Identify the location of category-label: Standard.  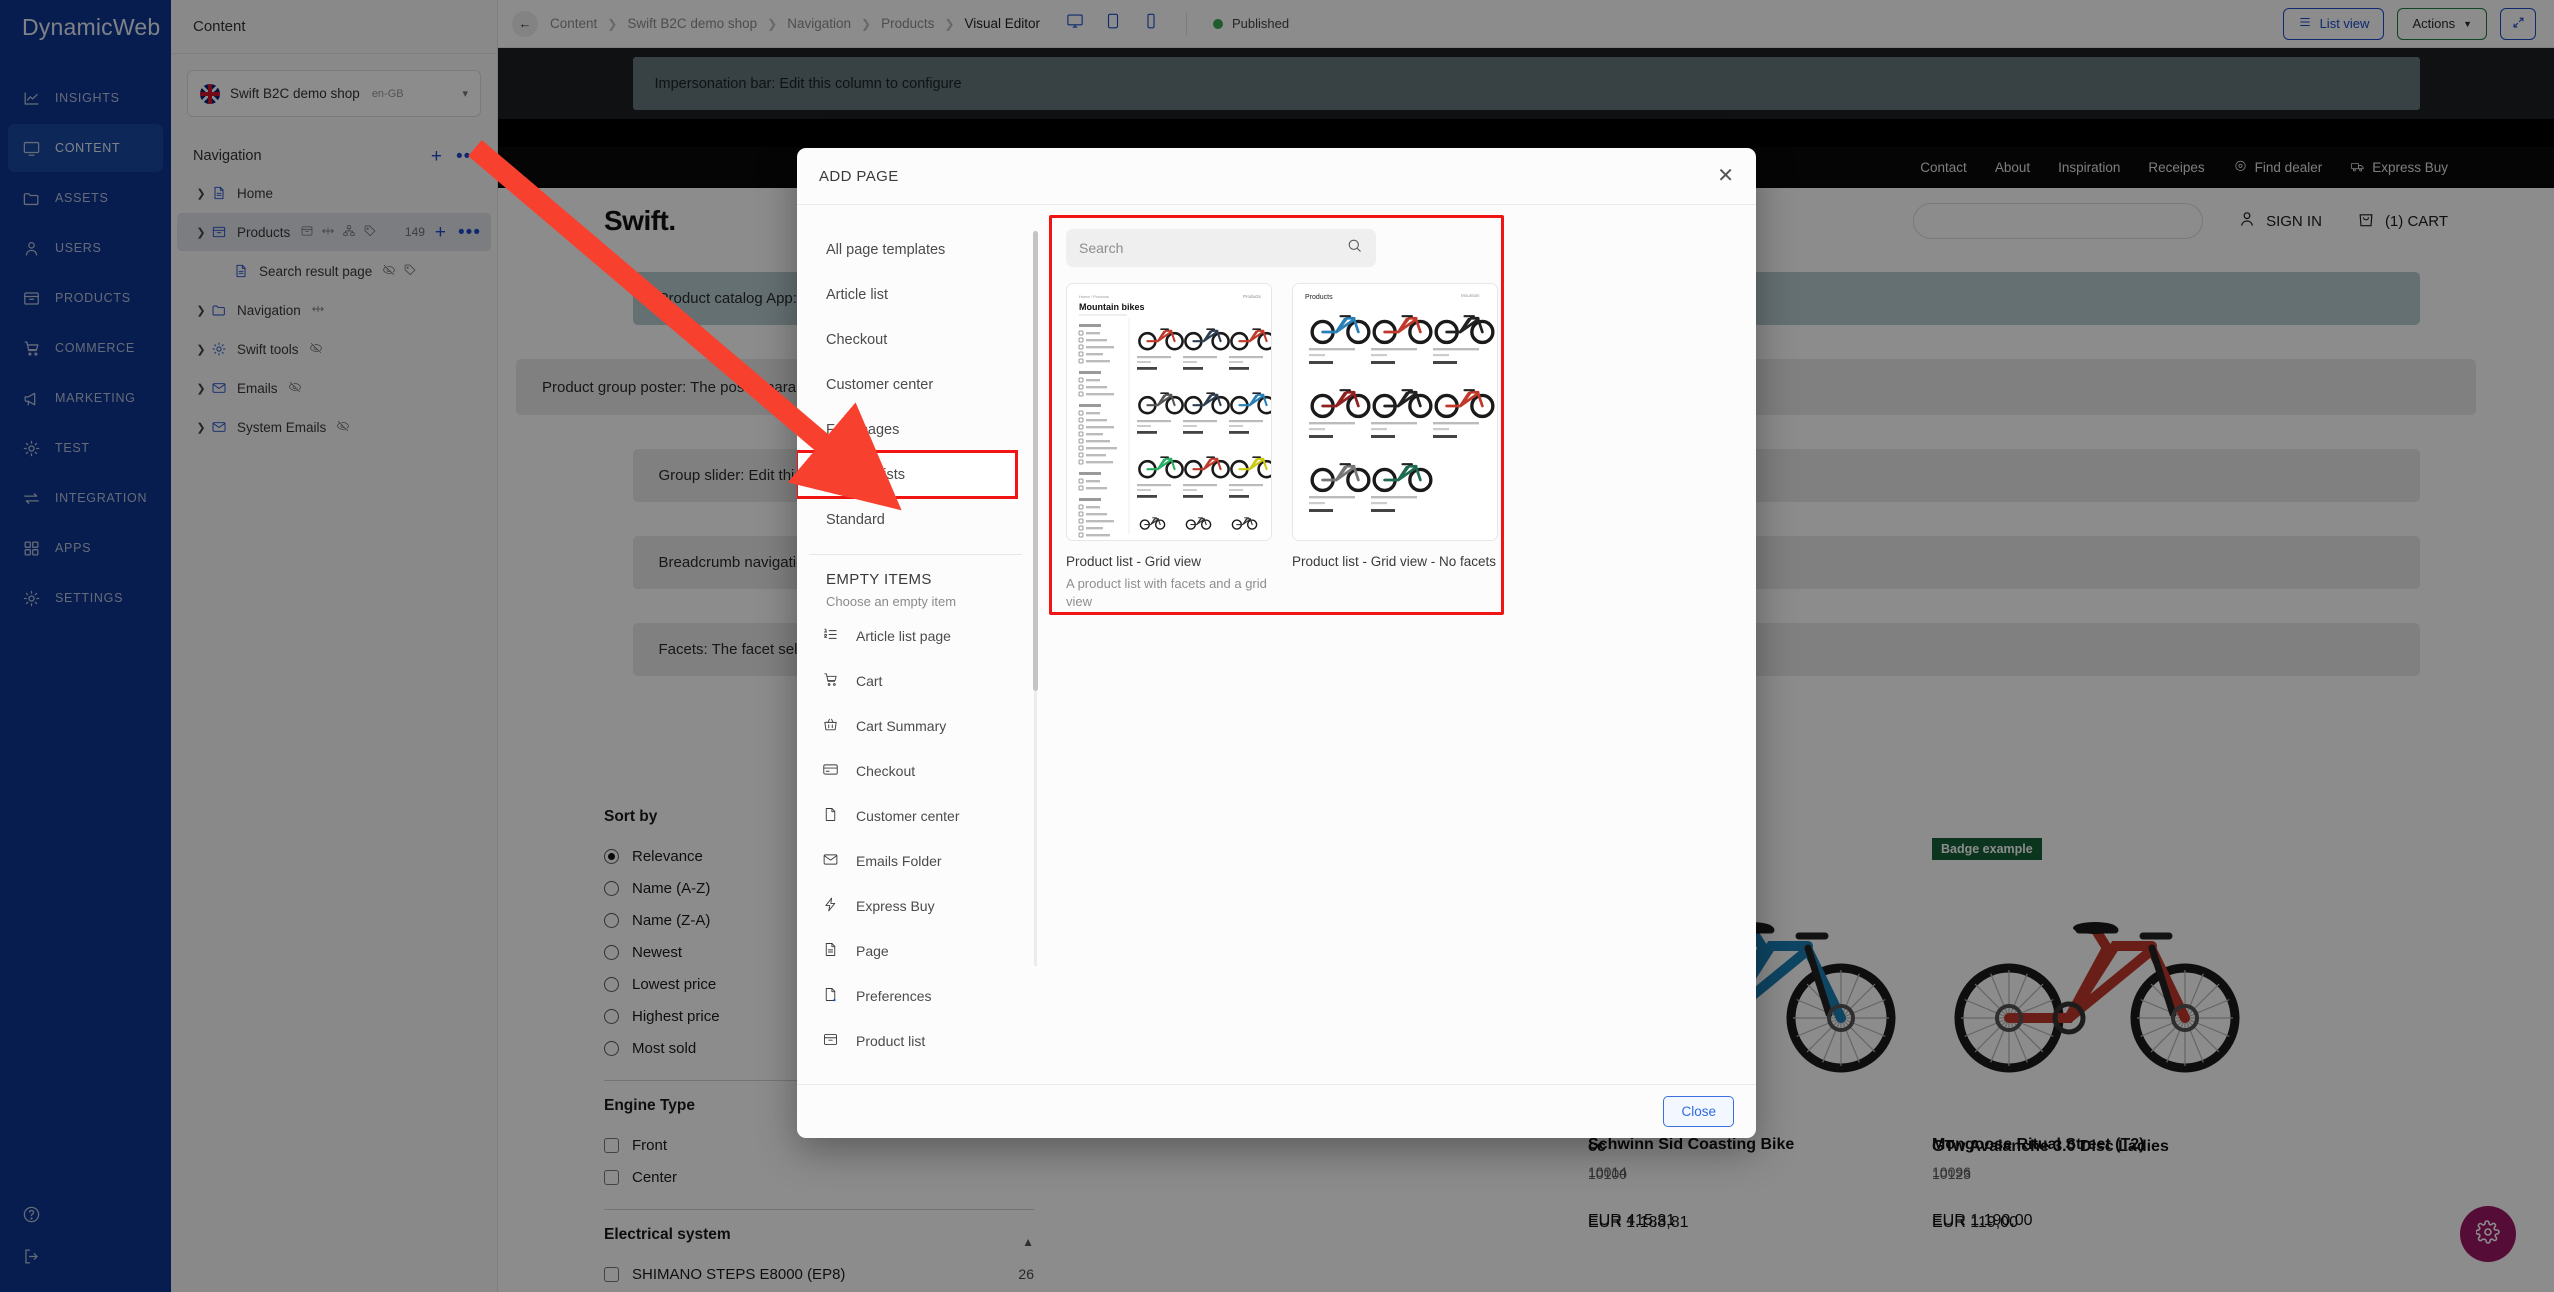
(855, 519).